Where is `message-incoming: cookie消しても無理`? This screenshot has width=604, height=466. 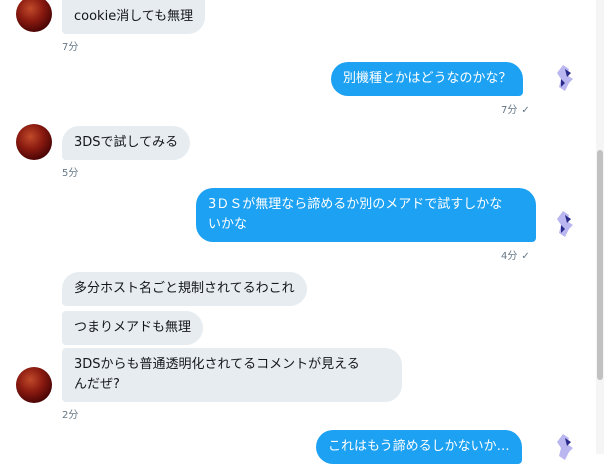 message-incoming: cookie消しても無理 is located at coordinates (134, 17).